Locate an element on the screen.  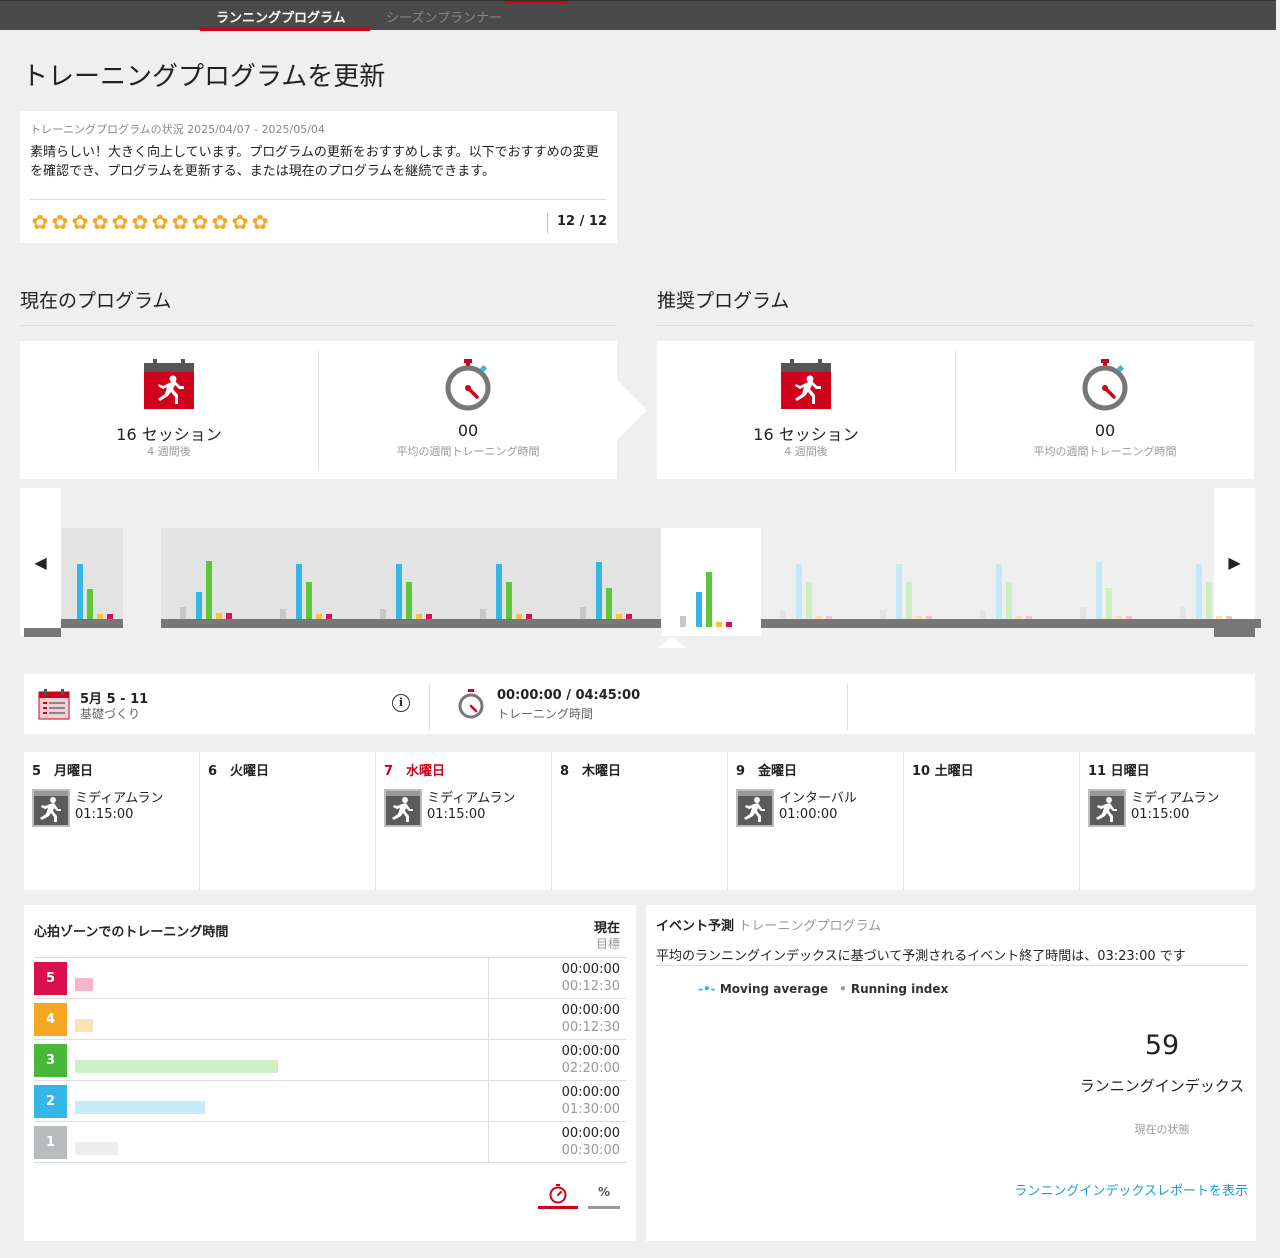
status-subtitle: トレーニングプログラムの状況 2025/04/07 - 2025/05/04 is located at coordinates (177, 129).